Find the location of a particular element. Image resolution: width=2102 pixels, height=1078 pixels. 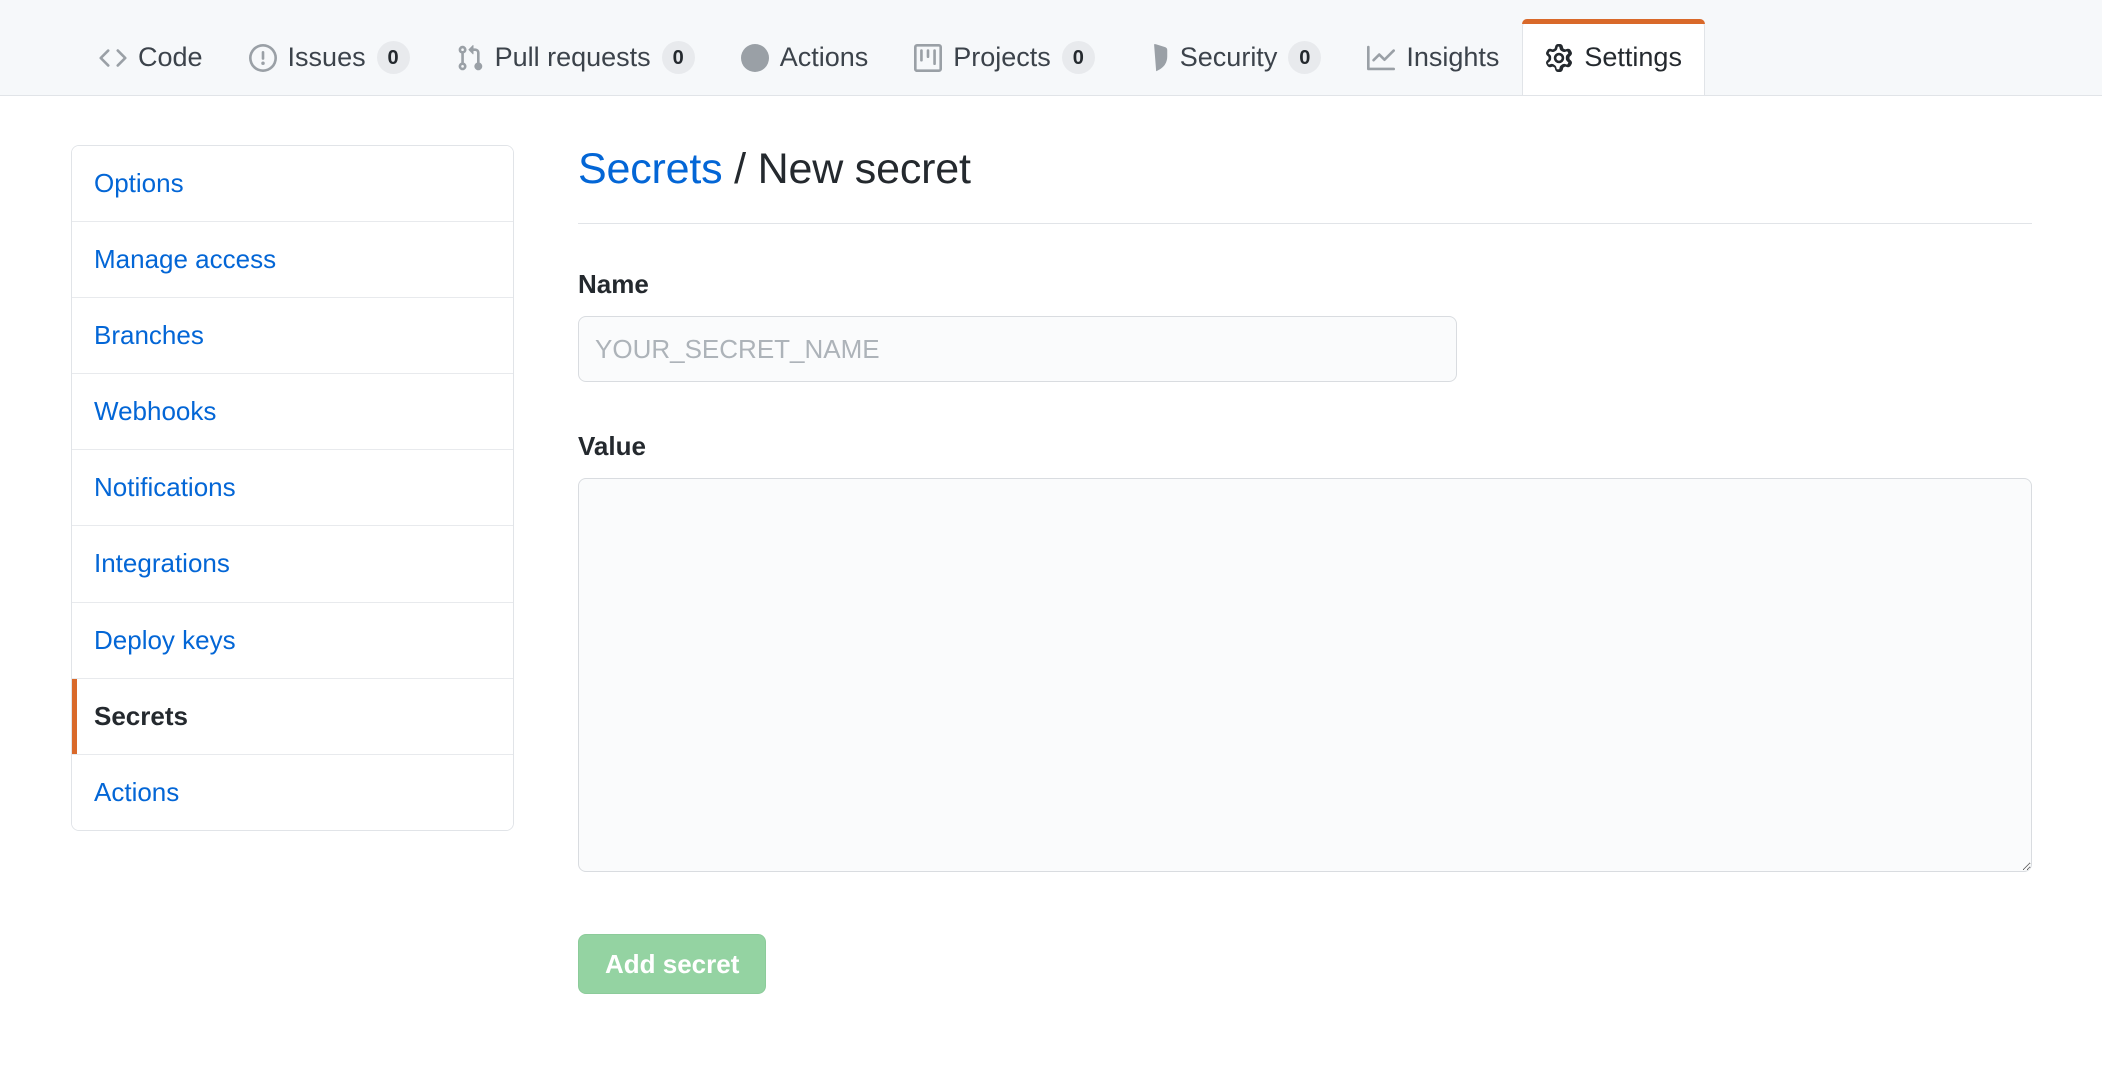

sidebar-item-options: Options is located at coordinates (292, 184).